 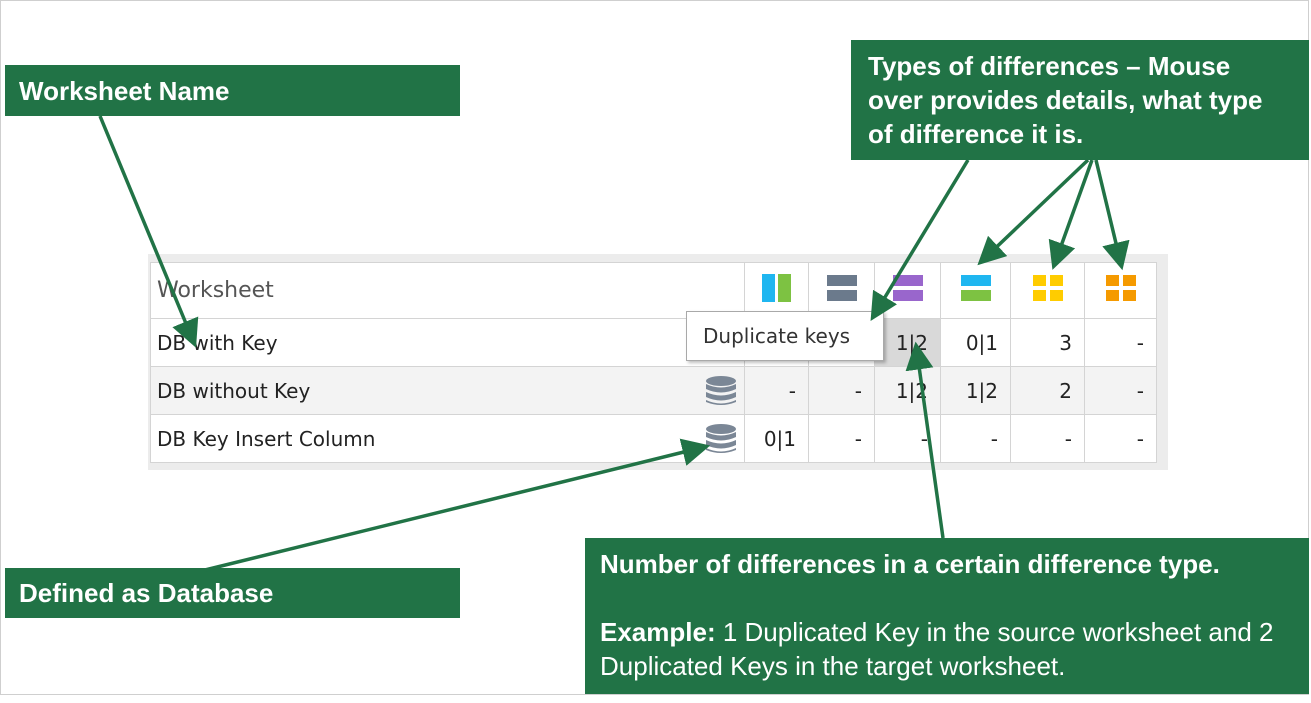 I want to click on arrow-database, so click(x=457, y=505).